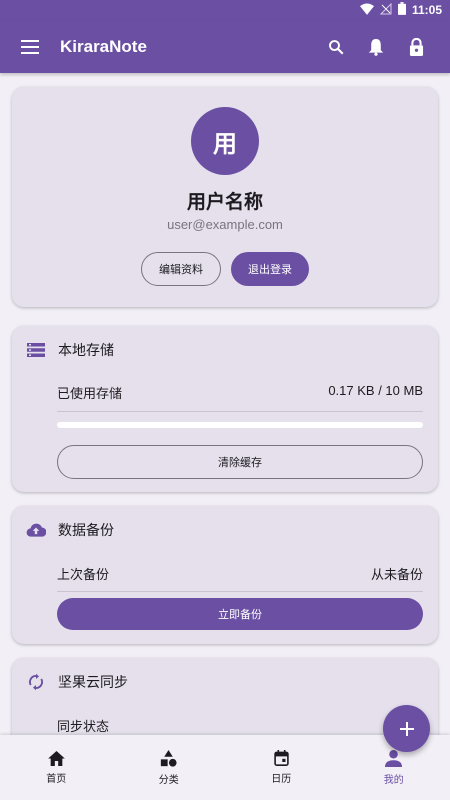 The height and width of the screenshot is (800, 450). Describe the element at coordinates (90, 394) in the screenshot. I see `storage-used-label: 已使用存储` at that location.